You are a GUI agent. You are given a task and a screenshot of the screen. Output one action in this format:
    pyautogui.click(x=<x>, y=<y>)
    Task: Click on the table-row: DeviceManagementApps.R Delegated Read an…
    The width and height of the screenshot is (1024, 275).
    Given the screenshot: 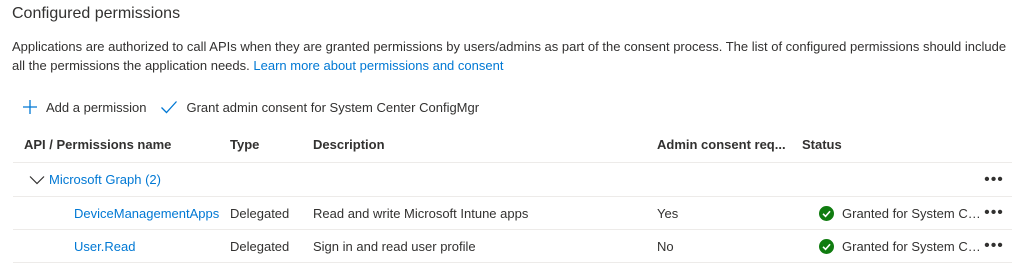 What is the action you would take?
    pyautogui.click(x=512, y=213)
    